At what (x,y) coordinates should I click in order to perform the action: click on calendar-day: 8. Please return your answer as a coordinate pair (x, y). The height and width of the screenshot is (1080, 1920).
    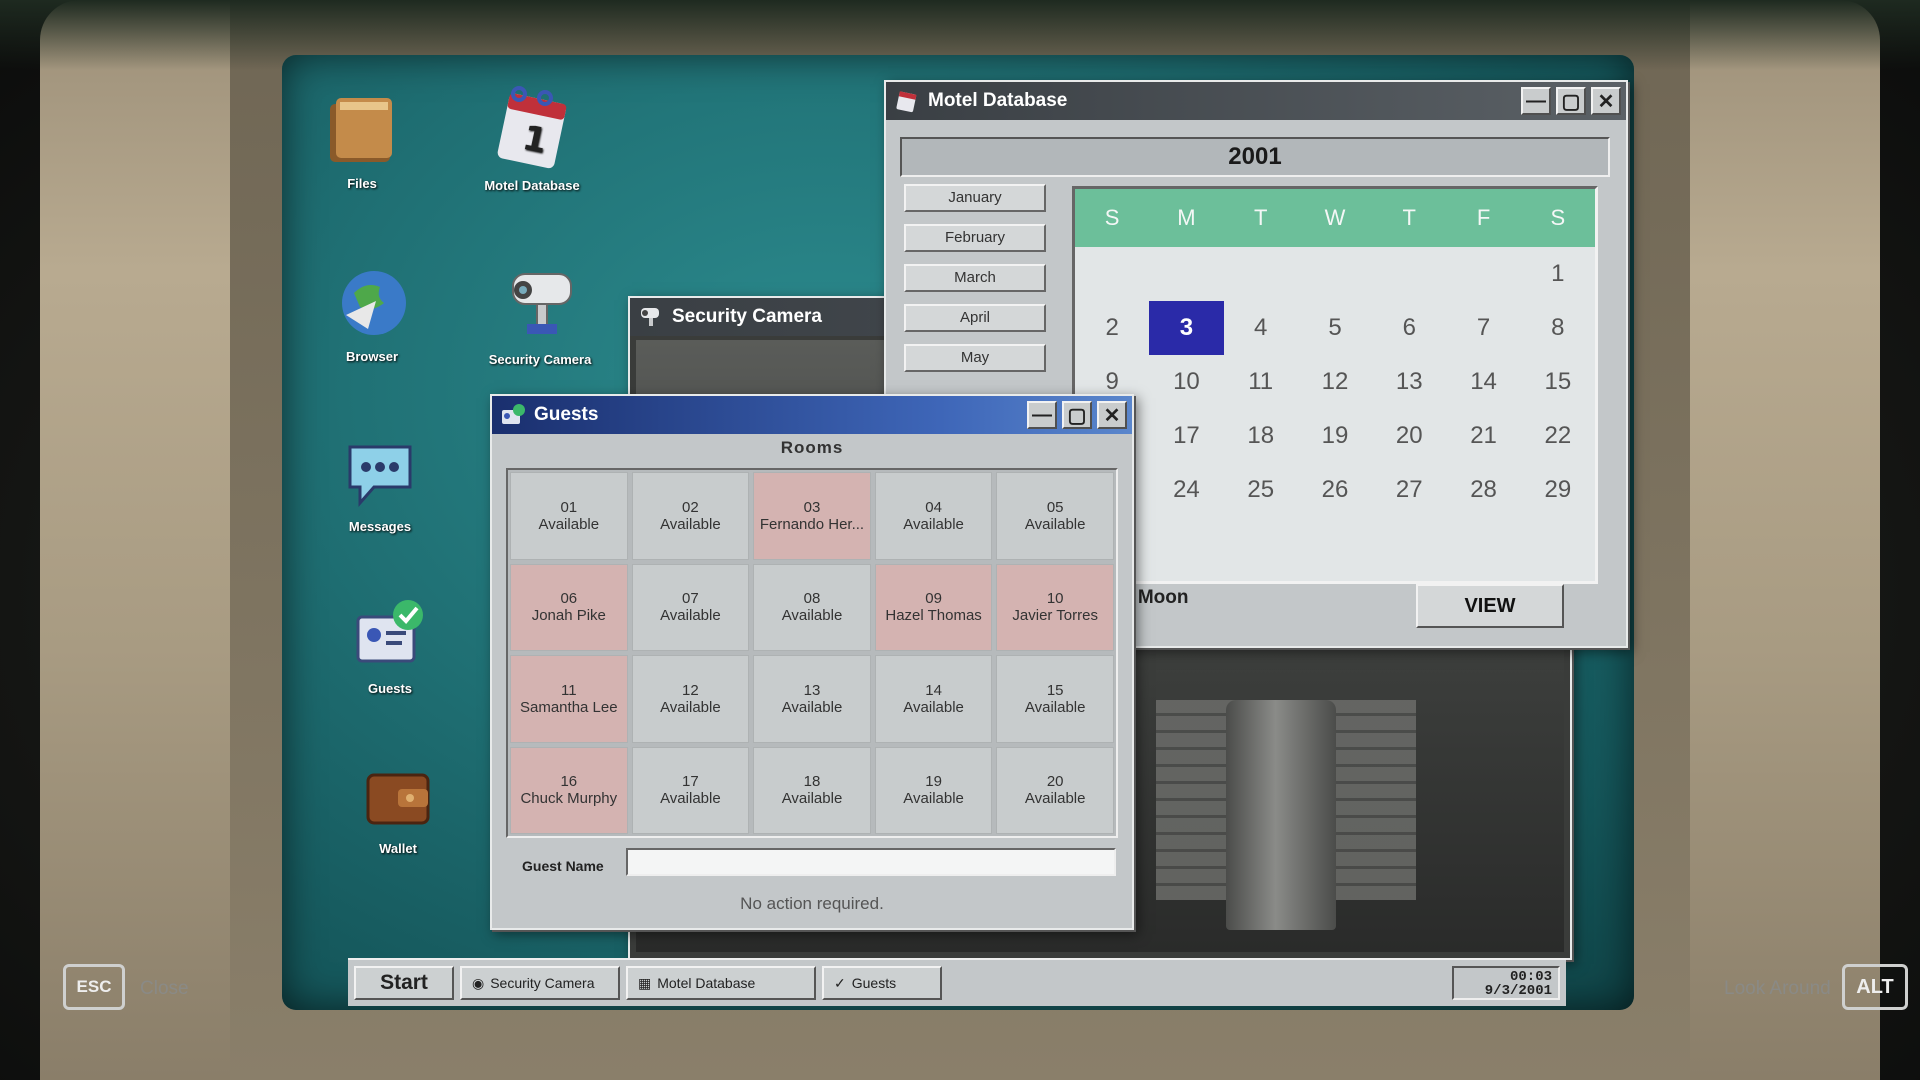
    Looking at the image, I should click on (1558, 328).